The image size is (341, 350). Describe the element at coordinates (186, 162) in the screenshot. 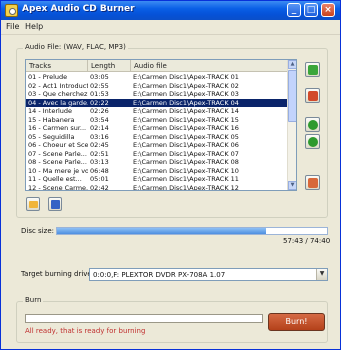

I see `cell-file: E:\Carmen Disc1\Apex-TRACK 08` at that location.